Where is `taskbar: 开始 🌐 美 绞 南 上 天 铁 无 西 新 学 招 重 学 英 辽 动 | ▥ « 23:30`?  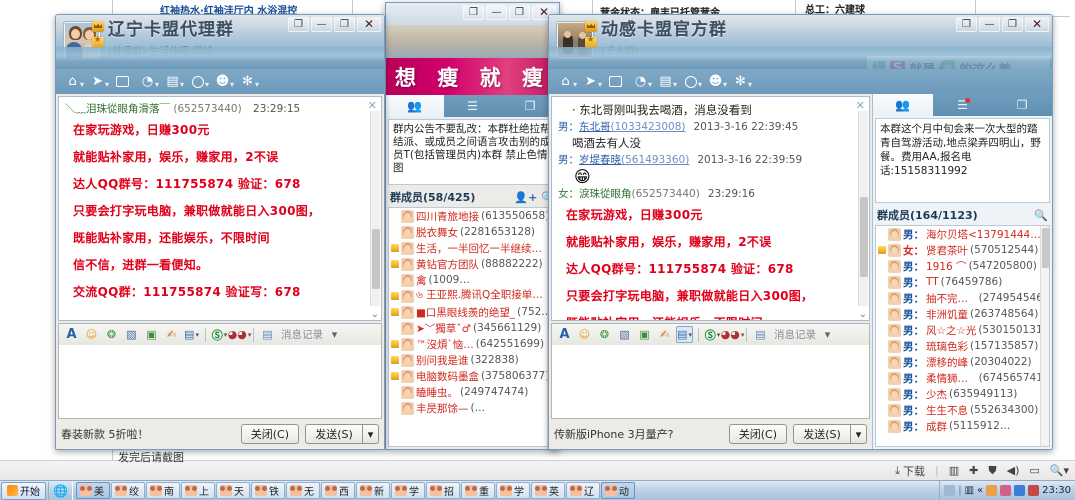 taskbar: 开始 🌐 美 绞 南 上 天 铁 无 西 新 学 招 重 学 英 辽 动 | ▥ « 23:30 is located at coordinates (537, 490).